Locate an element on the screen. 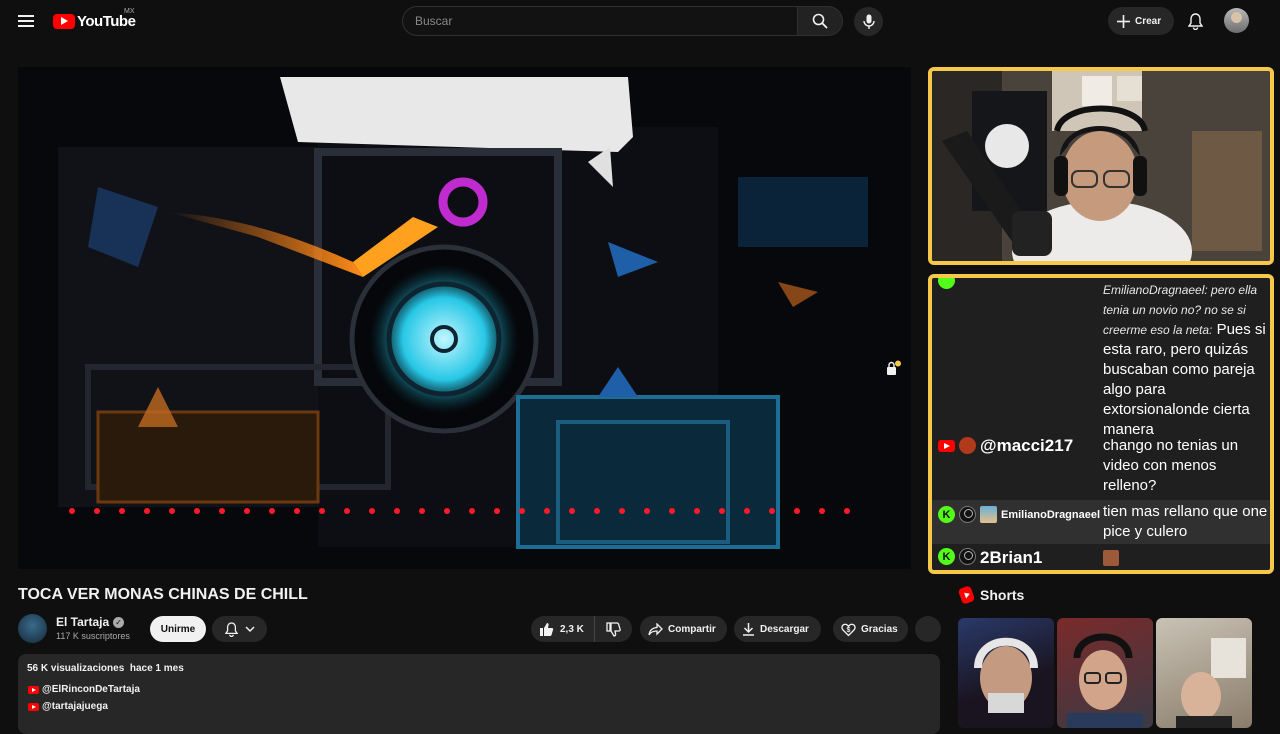 This screenshot has height=734, width=1280. upload-date: hace 1 mes is located at coordinates (156, 668).